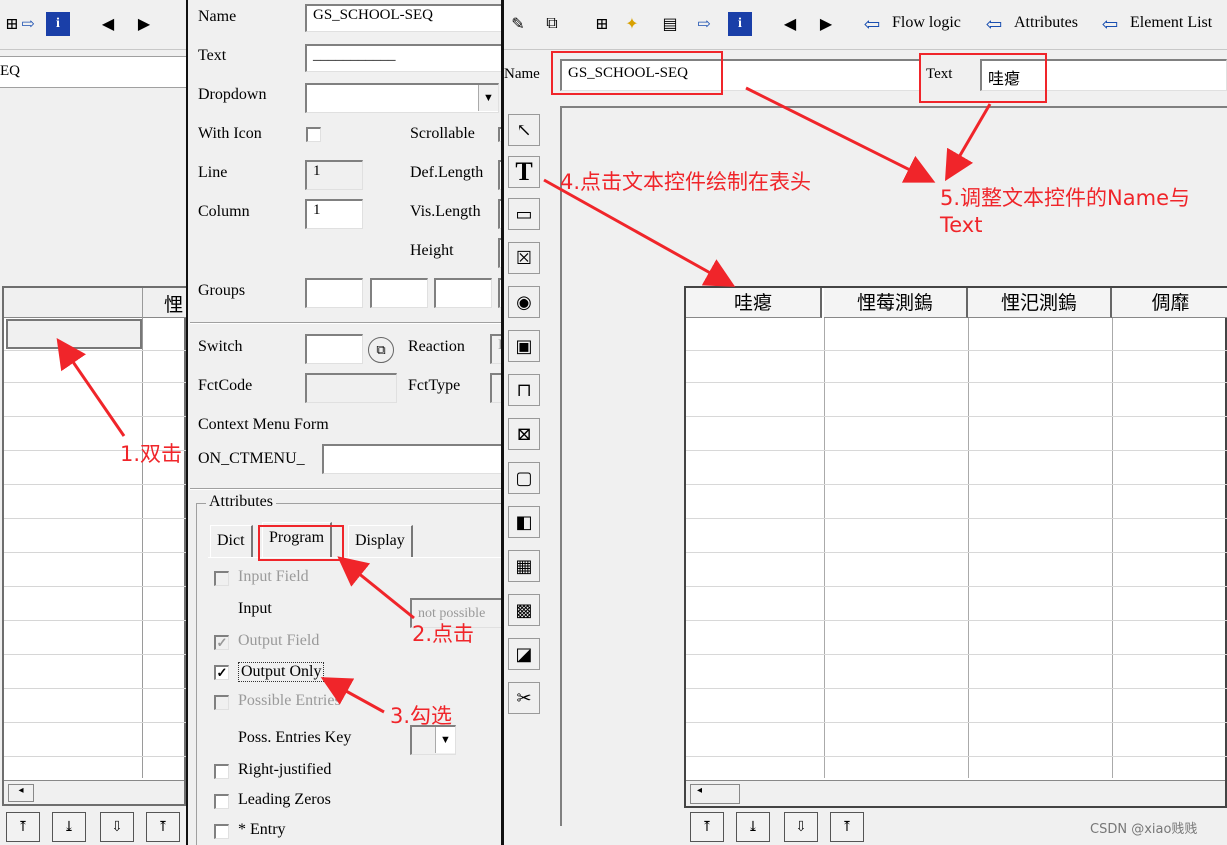 The image size is (1227, 845). Describe the element at coordinates (1040, 303) in the screenshot. I see `column-header-3: 悝汜測鎢` at that location.